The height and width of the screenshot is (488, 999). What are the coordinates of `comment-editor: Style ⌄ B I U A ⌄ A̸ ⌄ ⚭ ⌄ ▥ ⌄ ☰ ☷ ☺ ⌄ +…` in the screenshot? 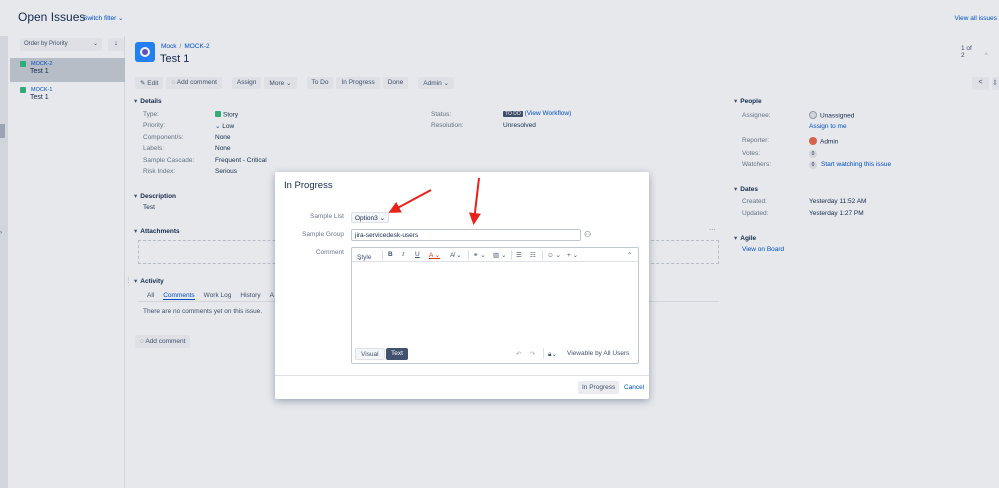 It's located at (495, 305).